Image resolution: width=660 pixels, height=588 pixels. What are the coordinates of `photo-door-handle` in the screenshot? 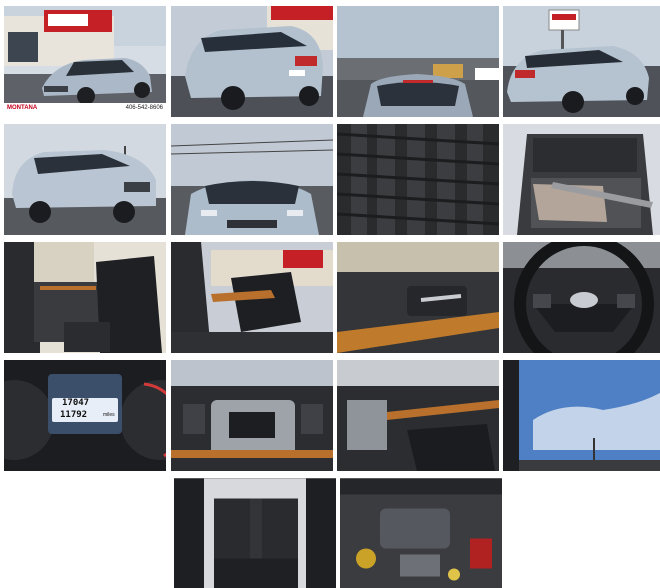 It's located at (418, 297).